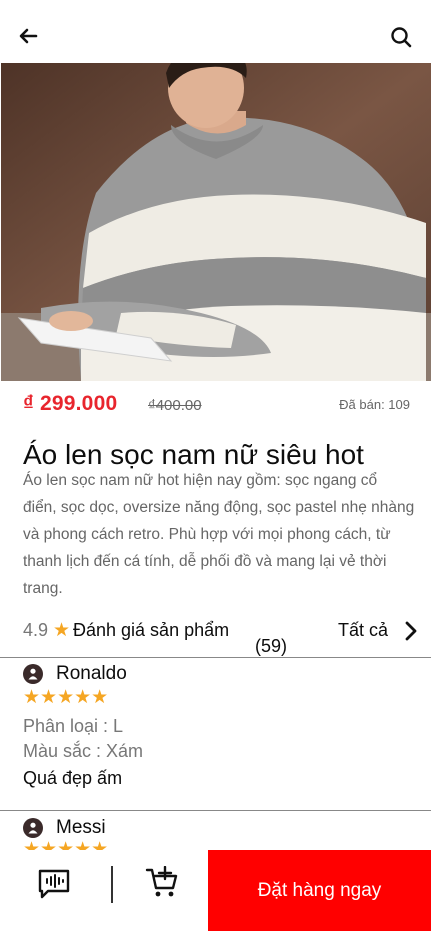 Image resolution: width=431 pixels, height=932 pixels. I want to click on price-row: ₫ 299.000 ₫400.00 Đã bán: 109, so click(215, 407).